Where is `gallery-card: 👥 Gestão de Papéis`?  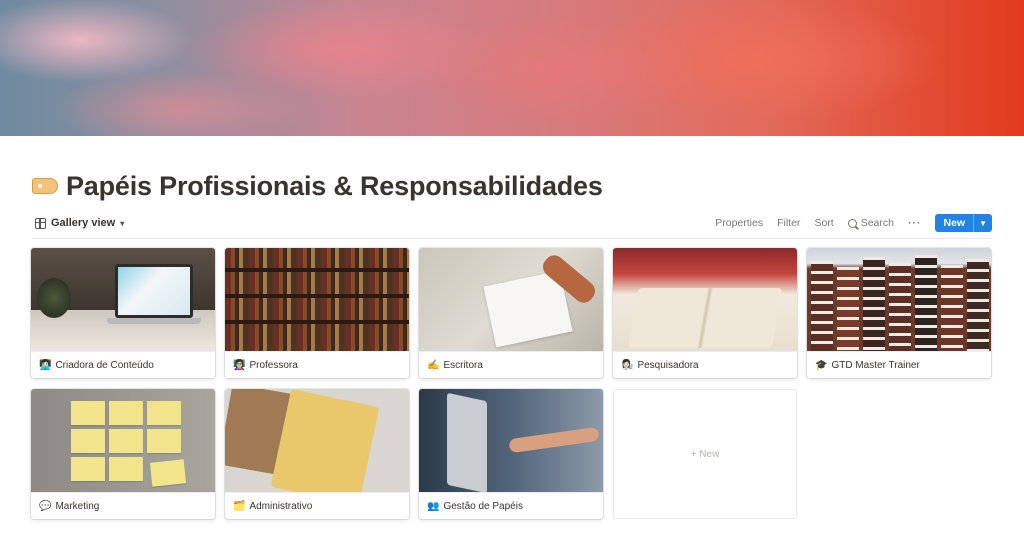 gallery-card: 👥 Gestão de Papéis is located at coordinates (511, 454).